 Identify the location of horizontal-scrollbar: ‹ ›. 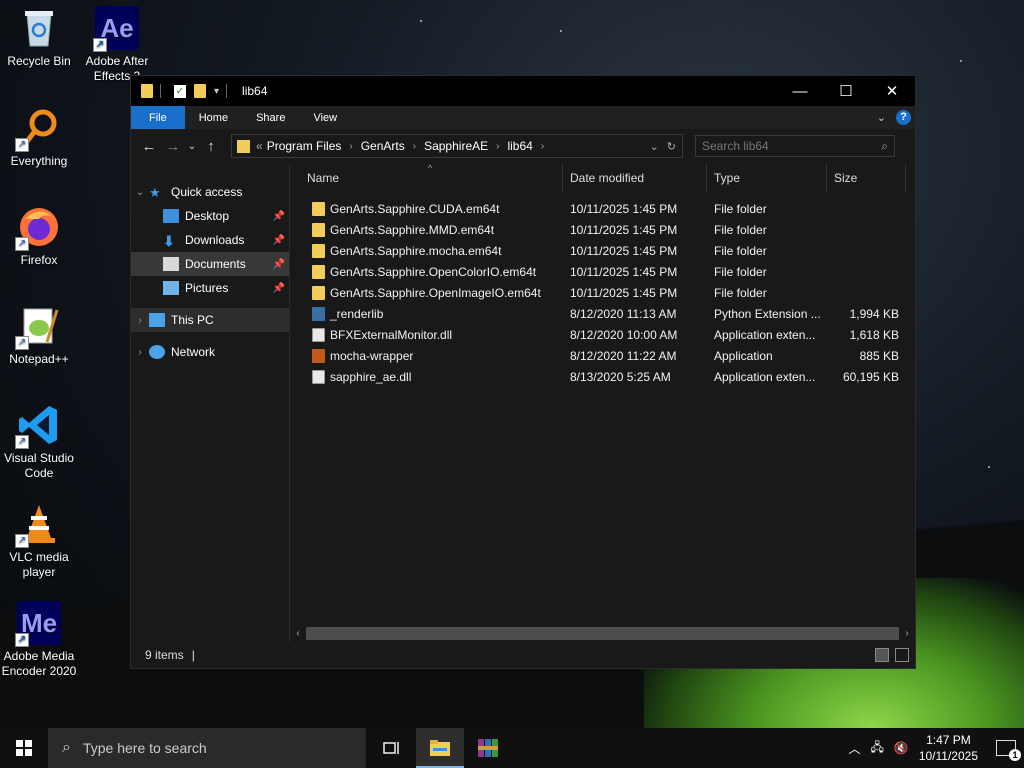
(602, 633).